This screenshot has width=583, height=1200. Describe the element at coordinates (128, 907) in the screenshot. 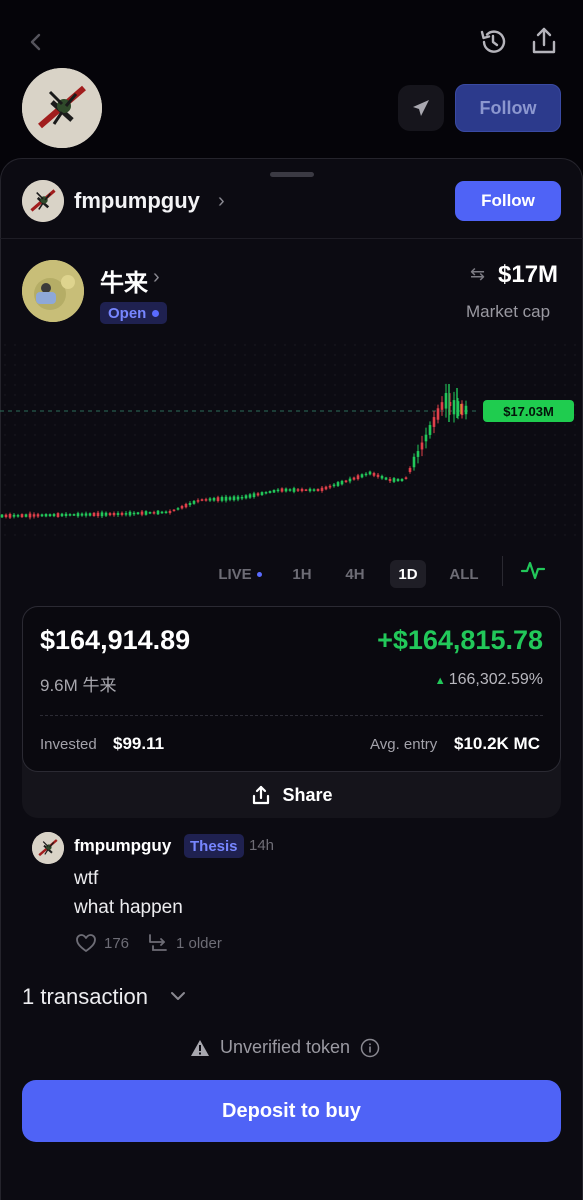

I see `comment-text-line: what happen` at that location.